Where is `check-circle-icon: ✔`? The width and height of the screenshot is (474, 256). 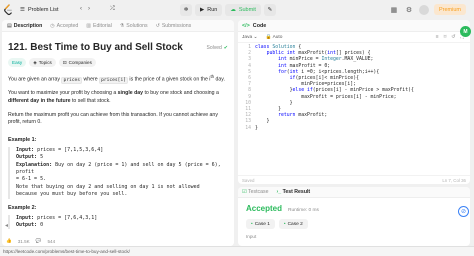 check-circle-icon: ✔ is located at coordinates (225, 47).